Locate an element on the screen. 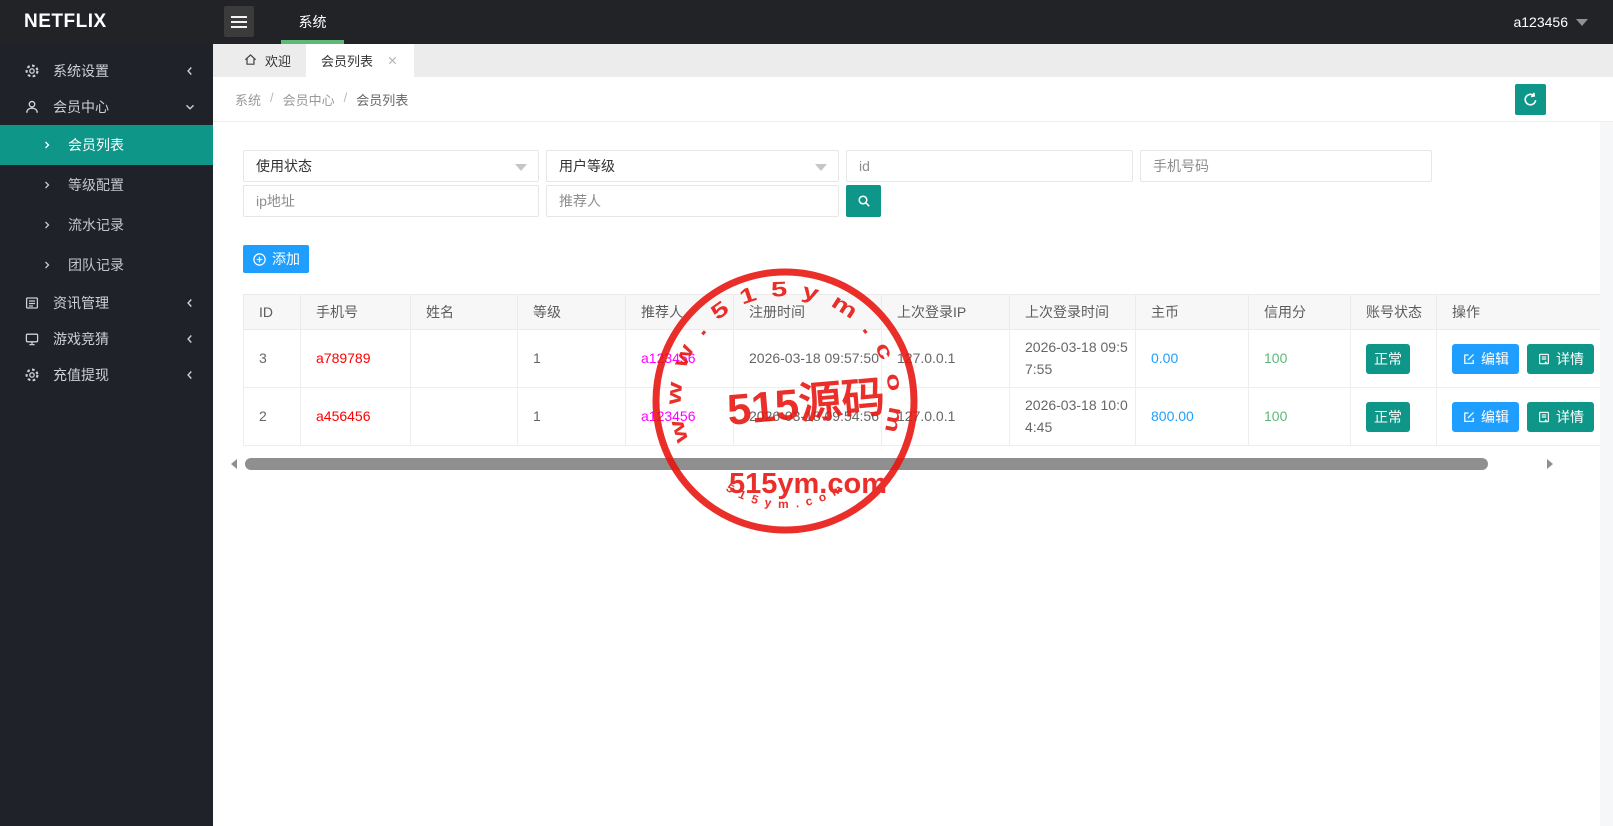  sidebar-item-member-list: 会员列表 is located at coordinates (106, 145).